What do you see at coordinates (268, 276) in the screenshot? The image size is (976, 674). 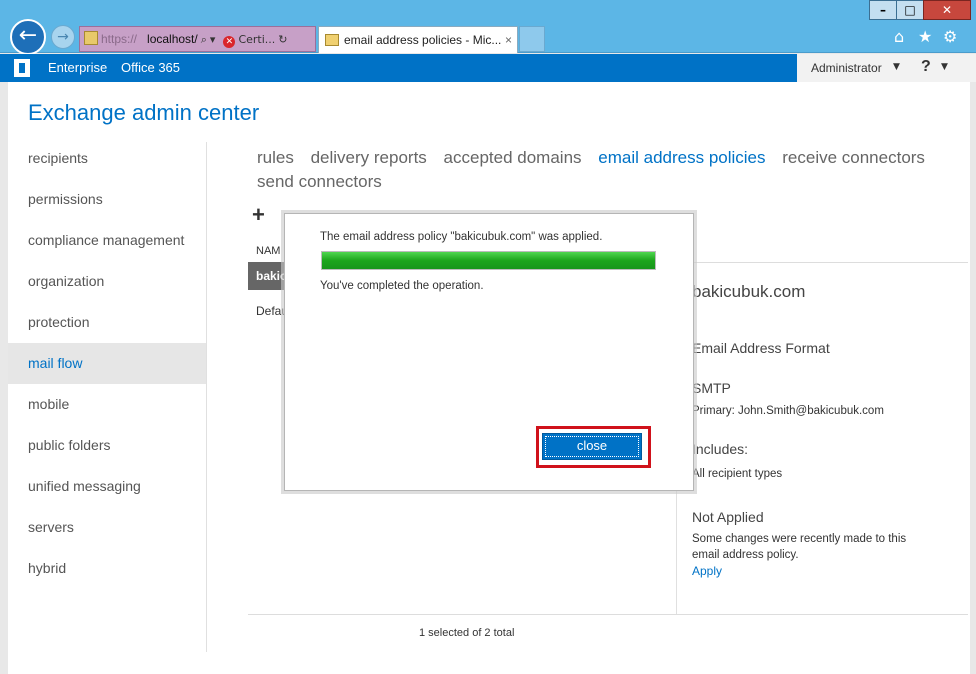 I see `table-row-selected: bakicubuk.com` at bounding box center [268, 276].